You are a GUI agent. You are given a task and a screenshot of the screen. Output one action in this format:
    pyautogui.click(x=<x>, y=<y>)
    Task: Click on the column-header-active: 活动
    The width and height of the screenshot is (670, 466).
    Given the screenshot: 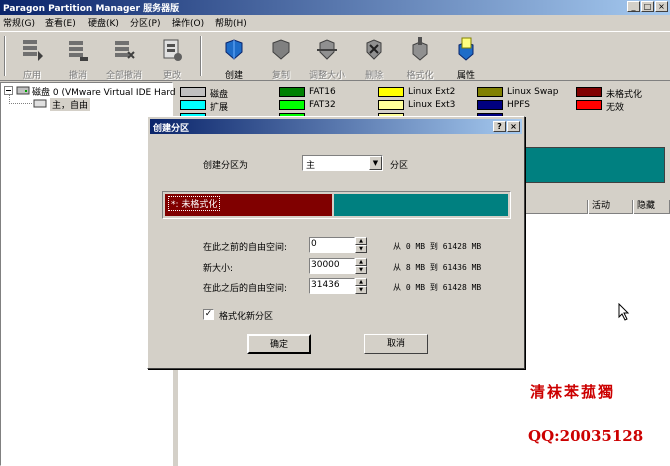 What is the action you would take?
    pyautogui.click(x=610, y=207)
    